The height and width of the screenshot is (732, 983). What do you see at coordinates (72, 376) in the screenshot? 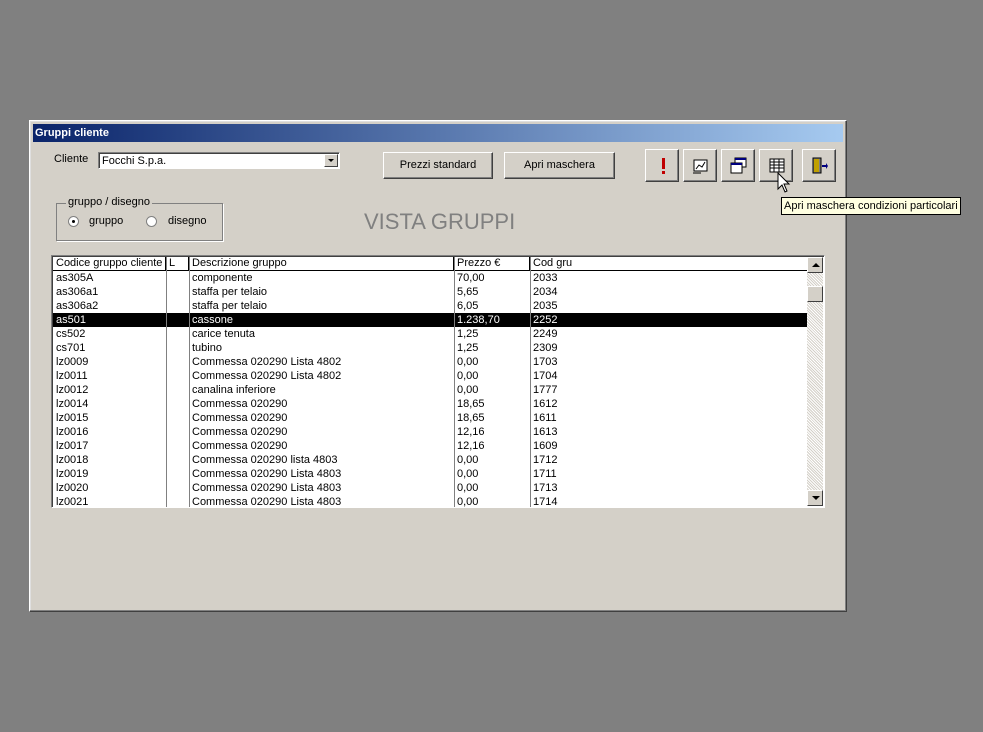
I see `cell-codice: lz0011` at bounding box center [72, 376].